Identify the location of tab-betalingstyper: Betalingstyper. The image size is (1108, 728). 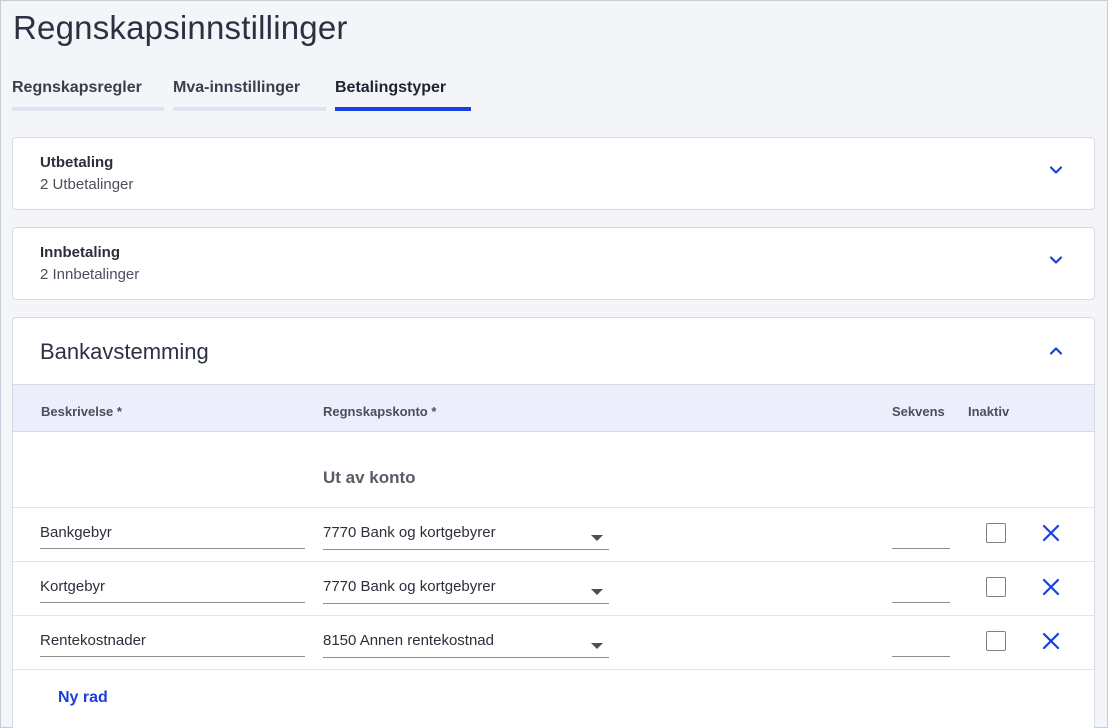
(403, 95).